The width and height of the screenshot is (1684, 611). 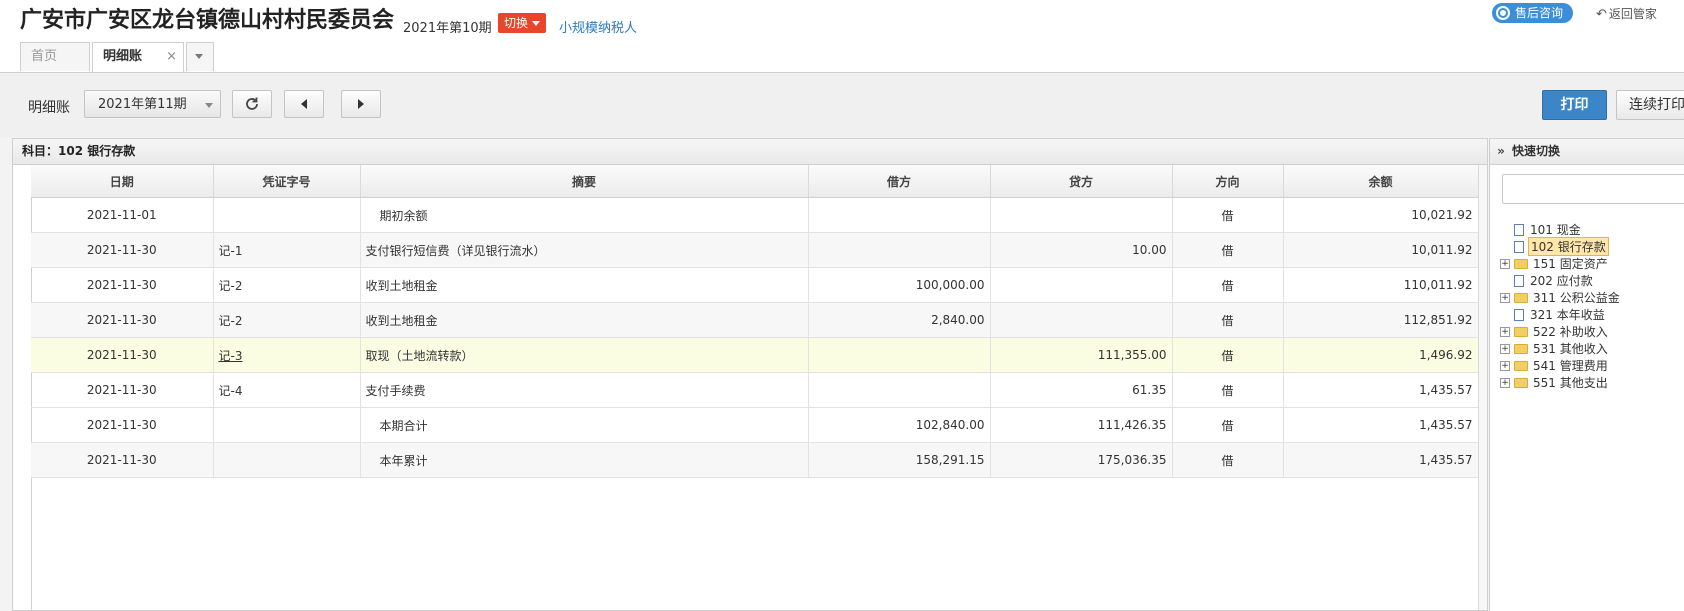 I want to click on table-row: 2021-11-30 记-4 支付手续费 61.35 借 1,435.57, so click(x=755, y=390).